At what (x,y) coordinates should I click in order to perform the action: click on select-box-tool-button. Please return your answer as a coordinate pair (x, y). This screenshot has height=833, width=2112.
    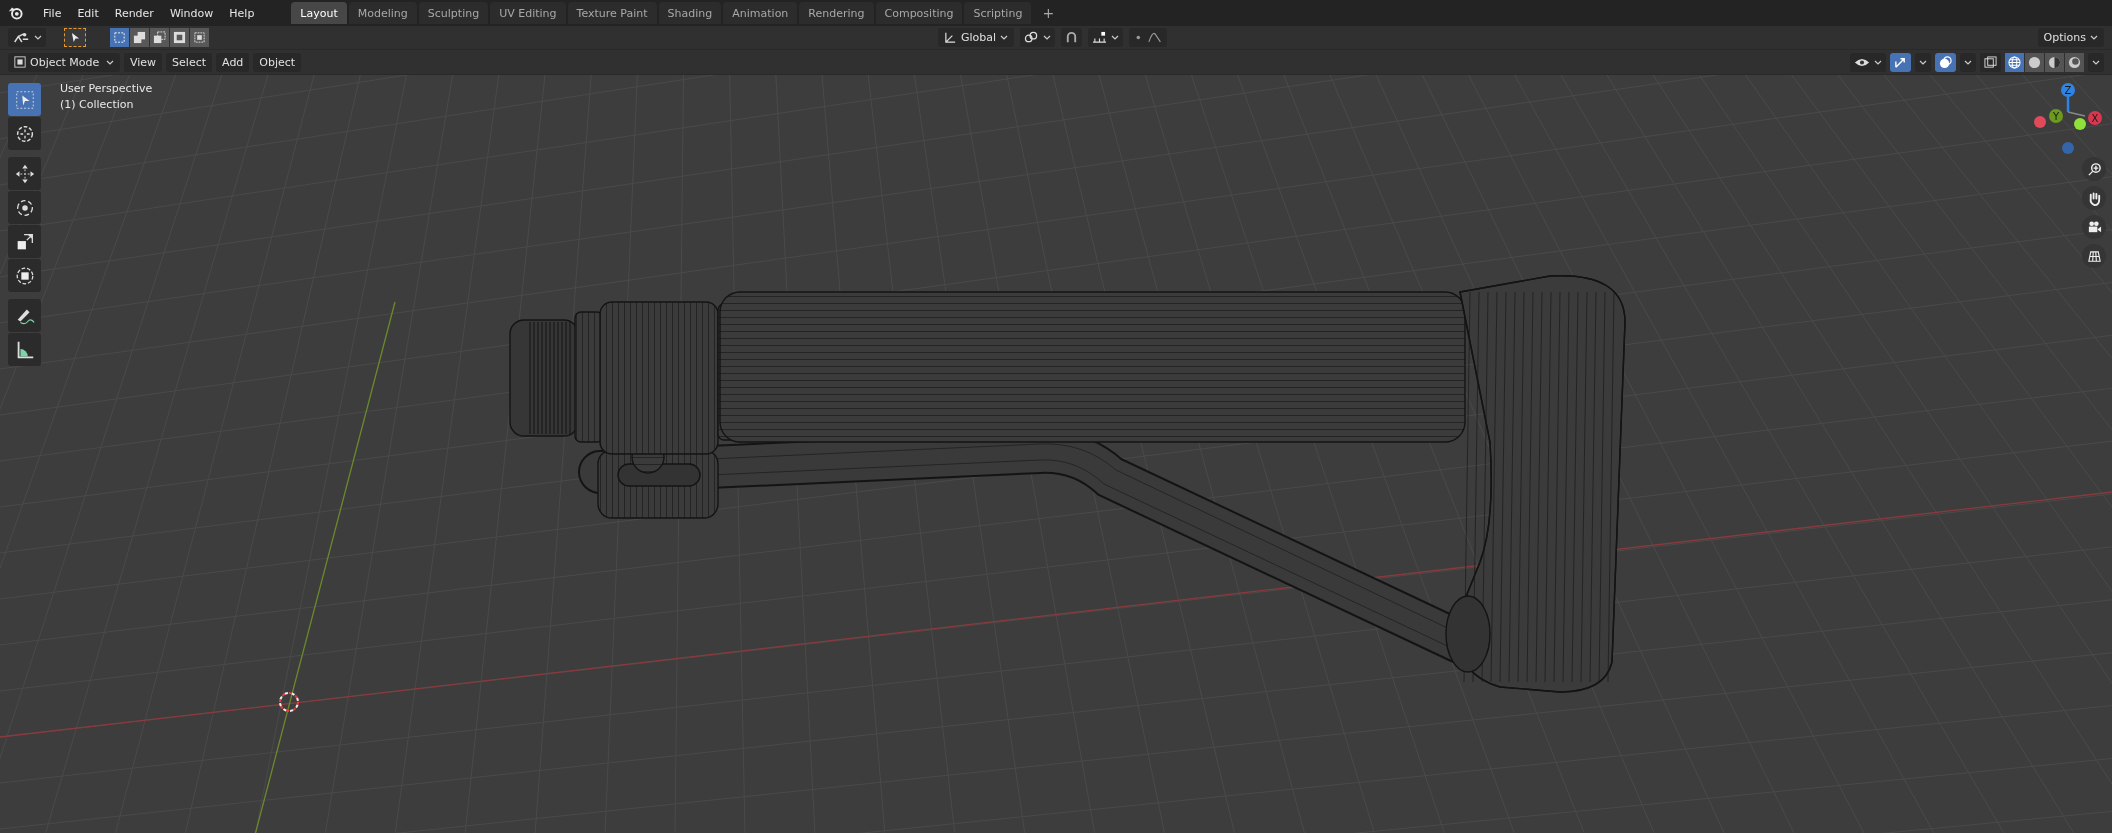
    Looking at the image, I should click on (75, 37).